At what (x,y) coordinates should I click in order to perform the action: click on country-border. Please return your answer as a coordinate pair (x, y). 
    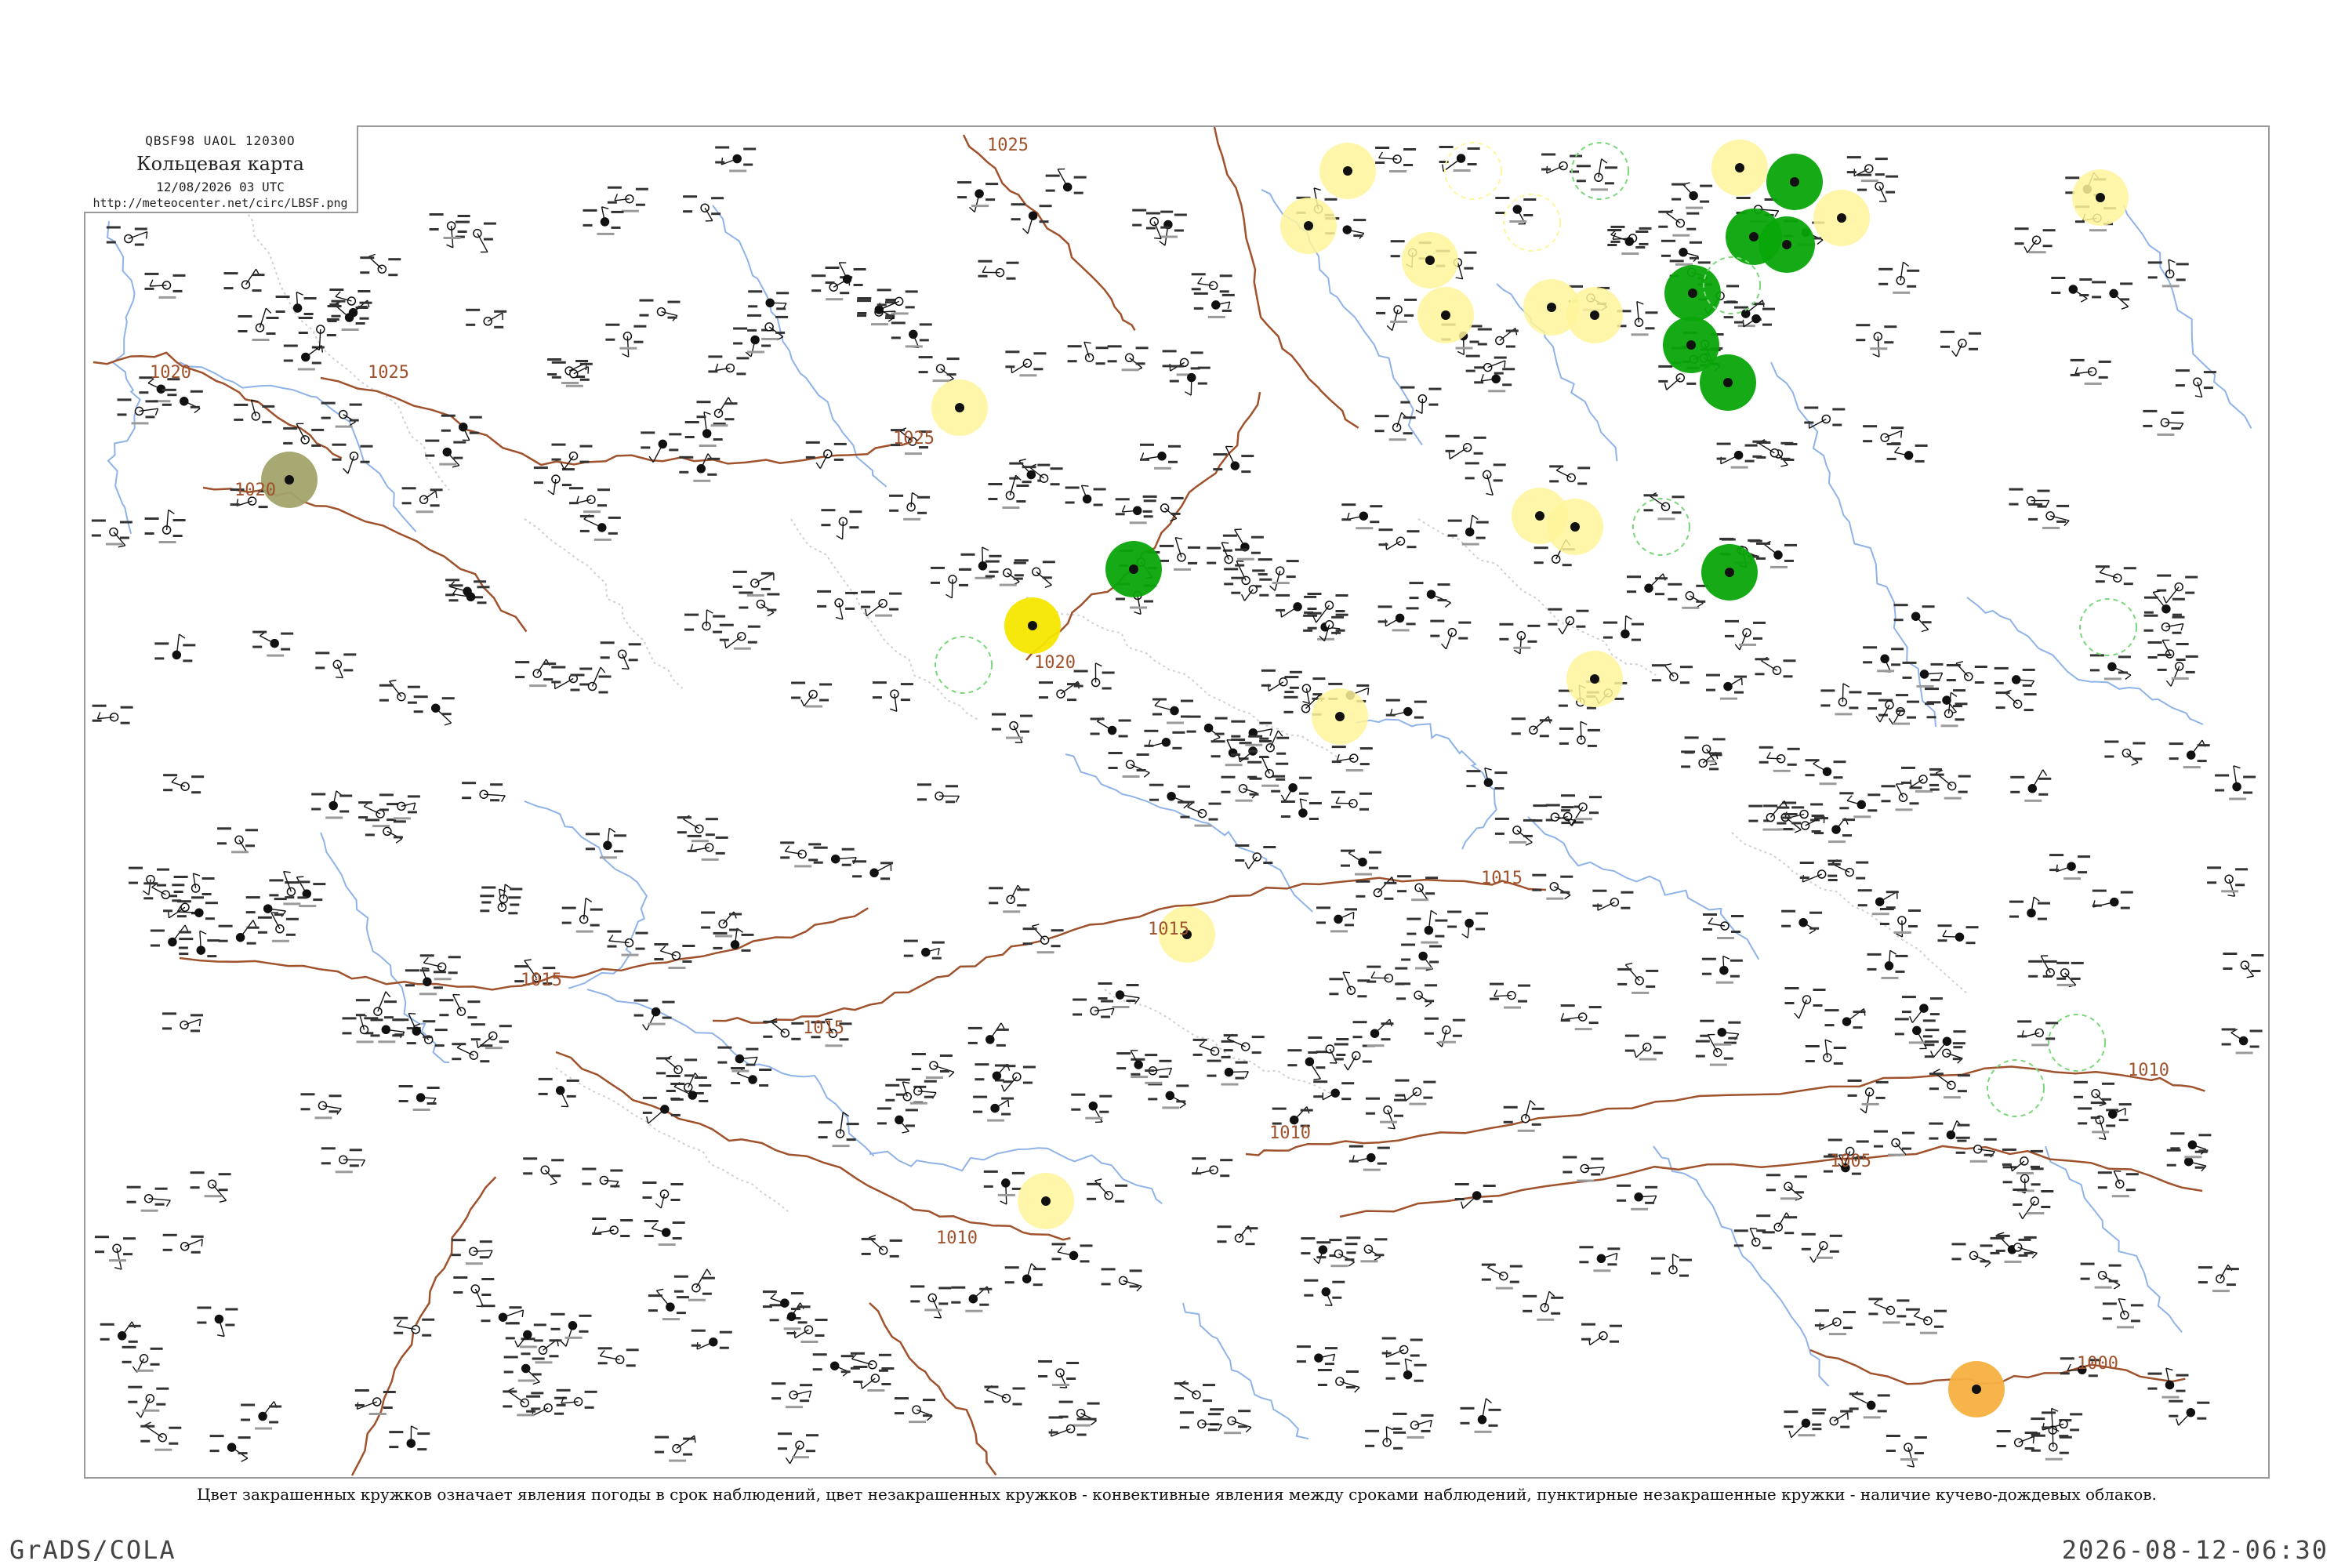
    Looking at the image, I should click on (1849, 913).